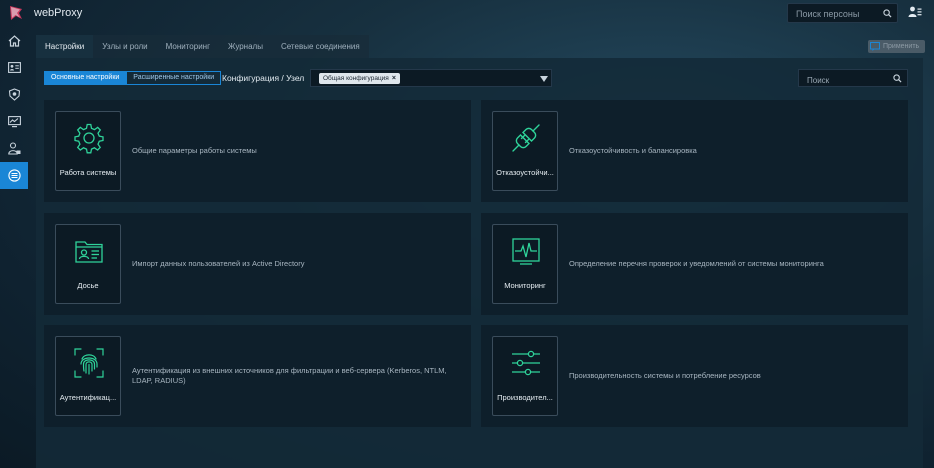 This screenshot has height=468, width=934. I want to click on tab-monitoring: Мониторинг, so click(188, 46).